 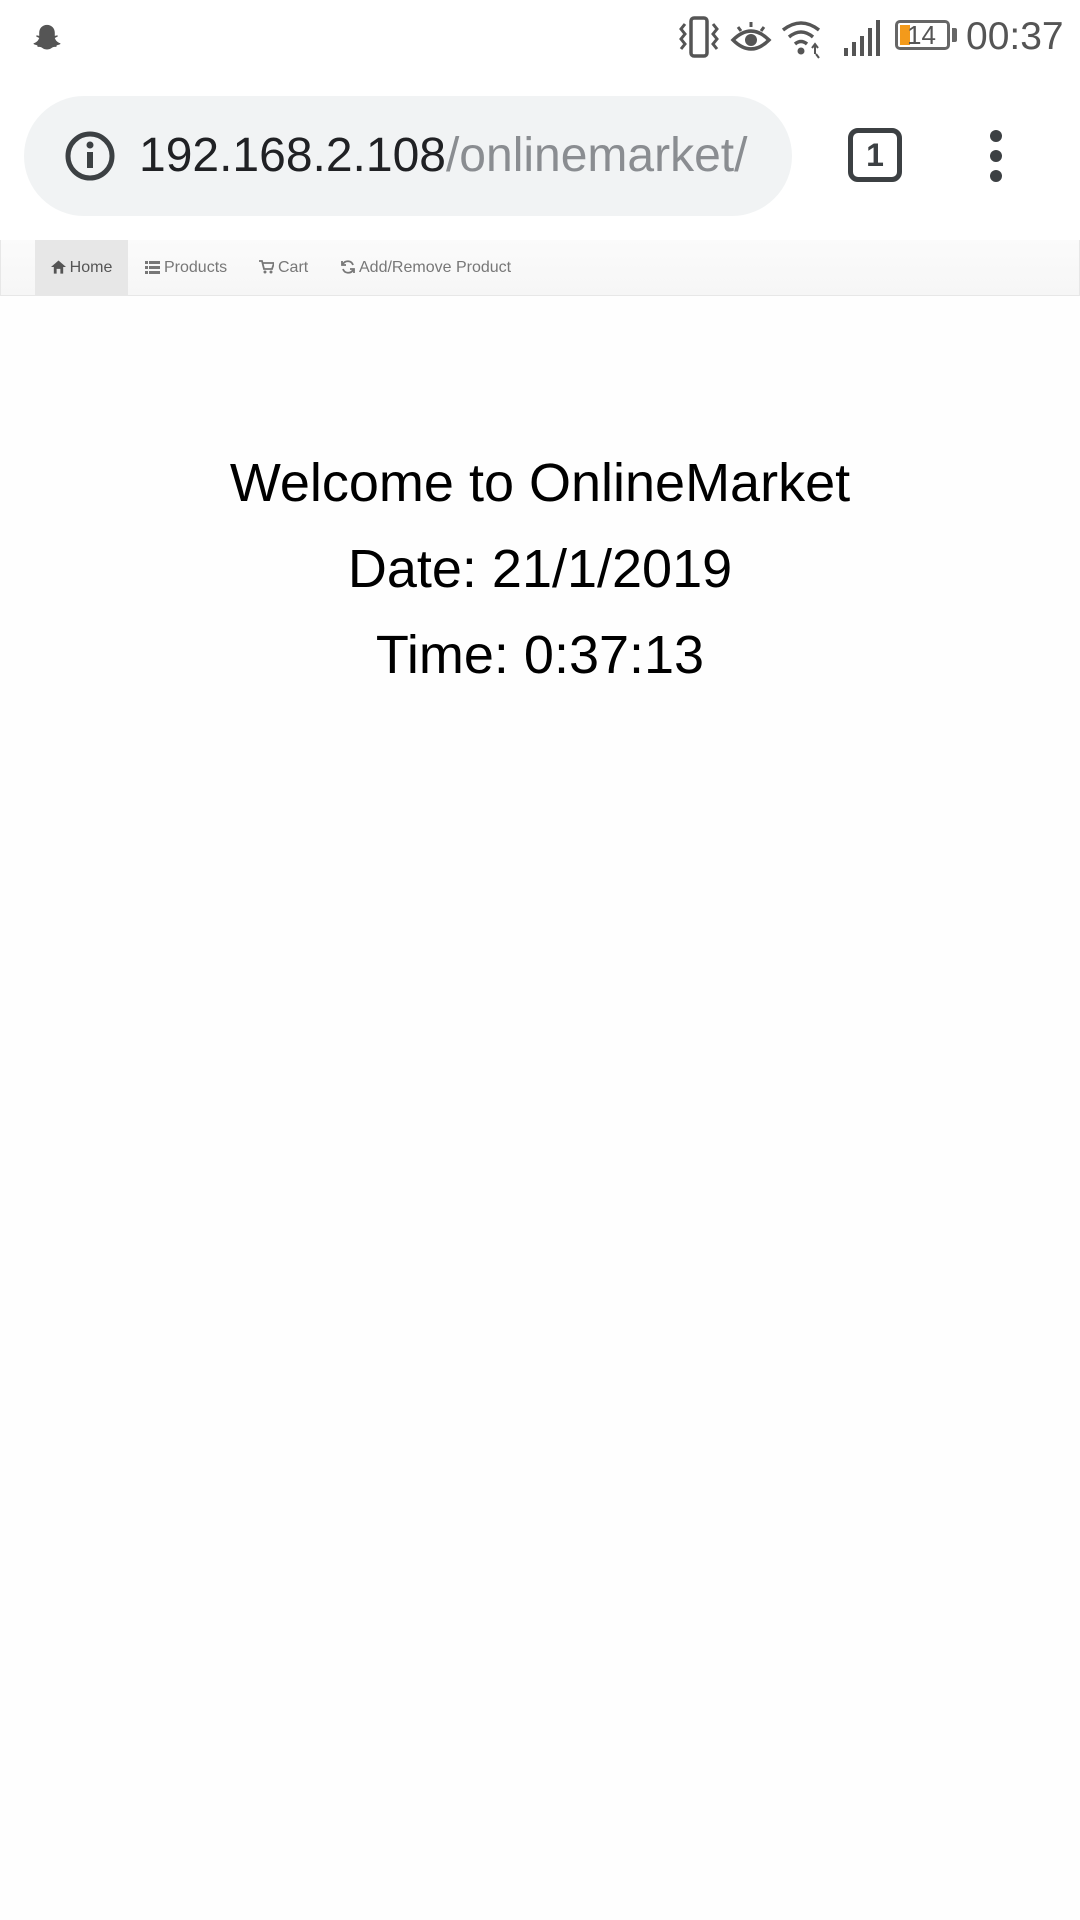 What do you see at coordinates (267, 267) in the screenshot?
I see `cart-icon` at bounding box center [267, 267].